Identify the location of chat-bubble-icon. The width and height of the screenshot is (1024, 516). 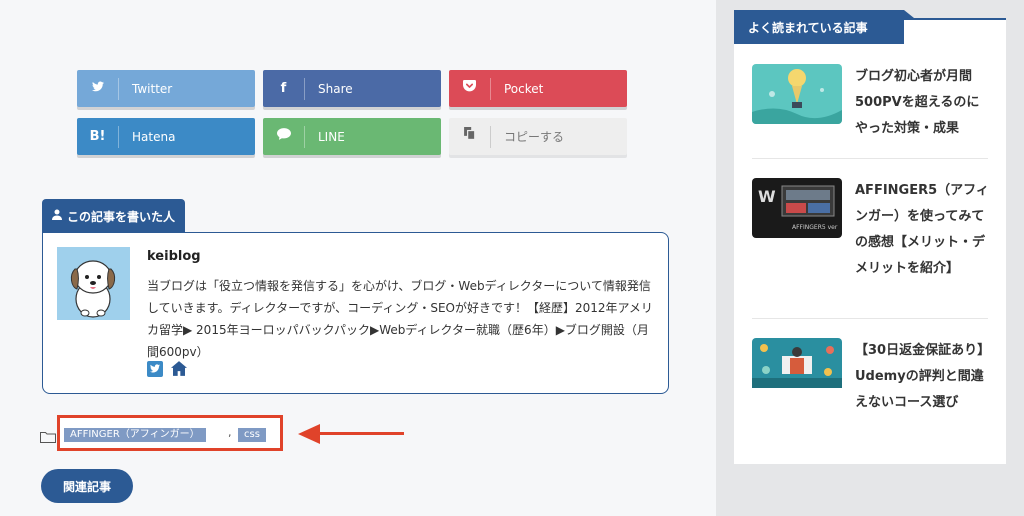
(284, 136).